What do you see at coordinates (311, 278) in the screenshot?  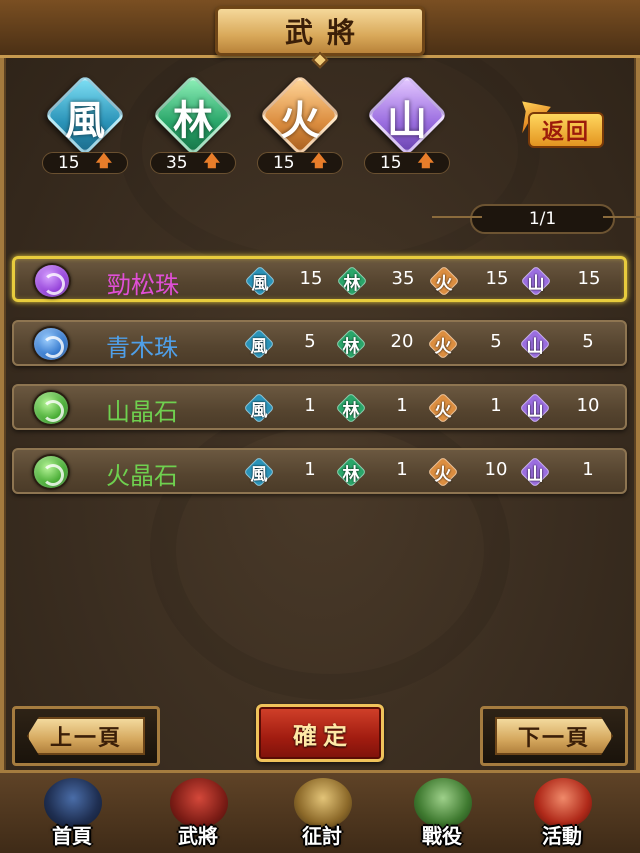 I see `wind-value: 15` at bounding box center [311, 278].